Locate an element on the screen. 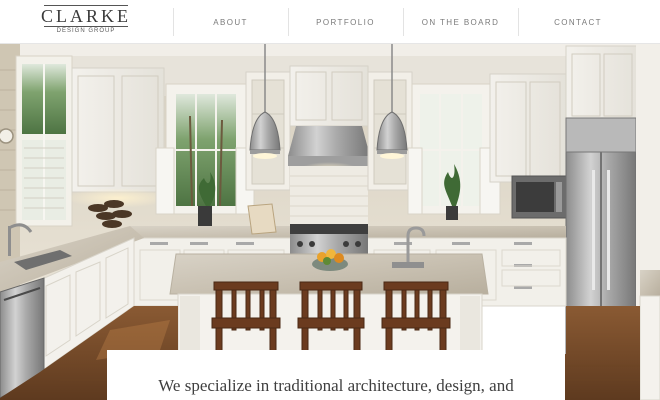 The height and width of the screenshot is (400, 660). nav-item-about: ABOUT is located at coordinates (230, 22).